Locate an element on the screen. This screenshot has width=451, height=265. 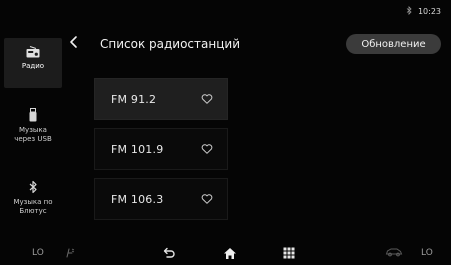
grid-icon is located at coordinates (289, 253).